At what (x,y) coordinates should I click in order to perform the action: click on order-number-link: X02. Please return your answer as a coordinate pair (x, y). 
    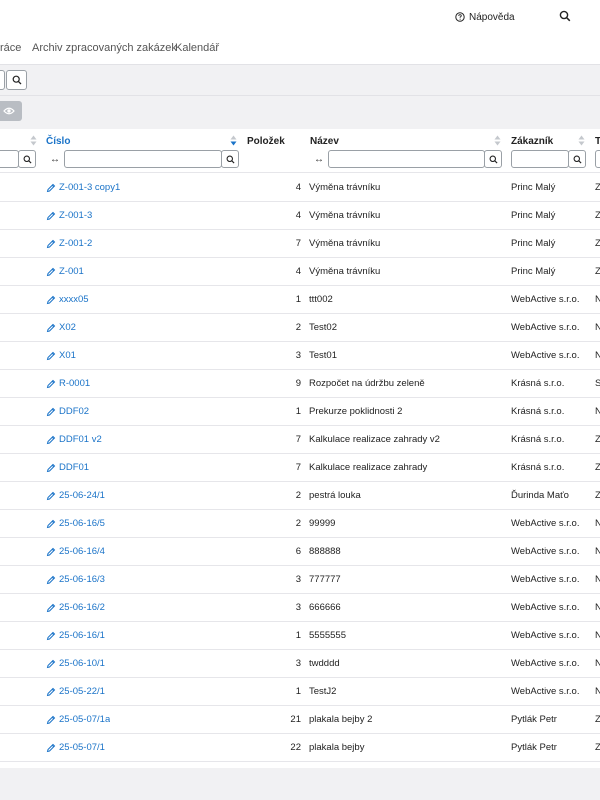
    Looking at the image, I should click on (61, 328).